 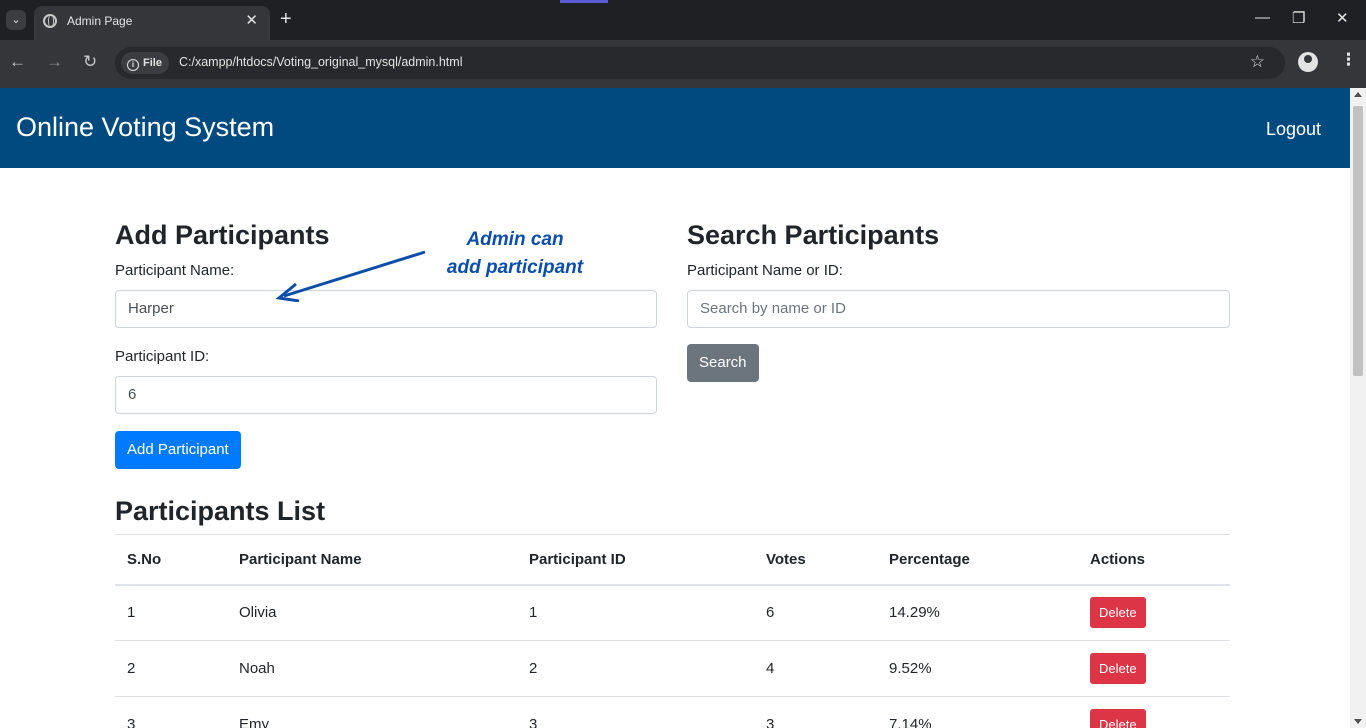 I want to click on restore-button: ❐, so click(x=1298, y=18).